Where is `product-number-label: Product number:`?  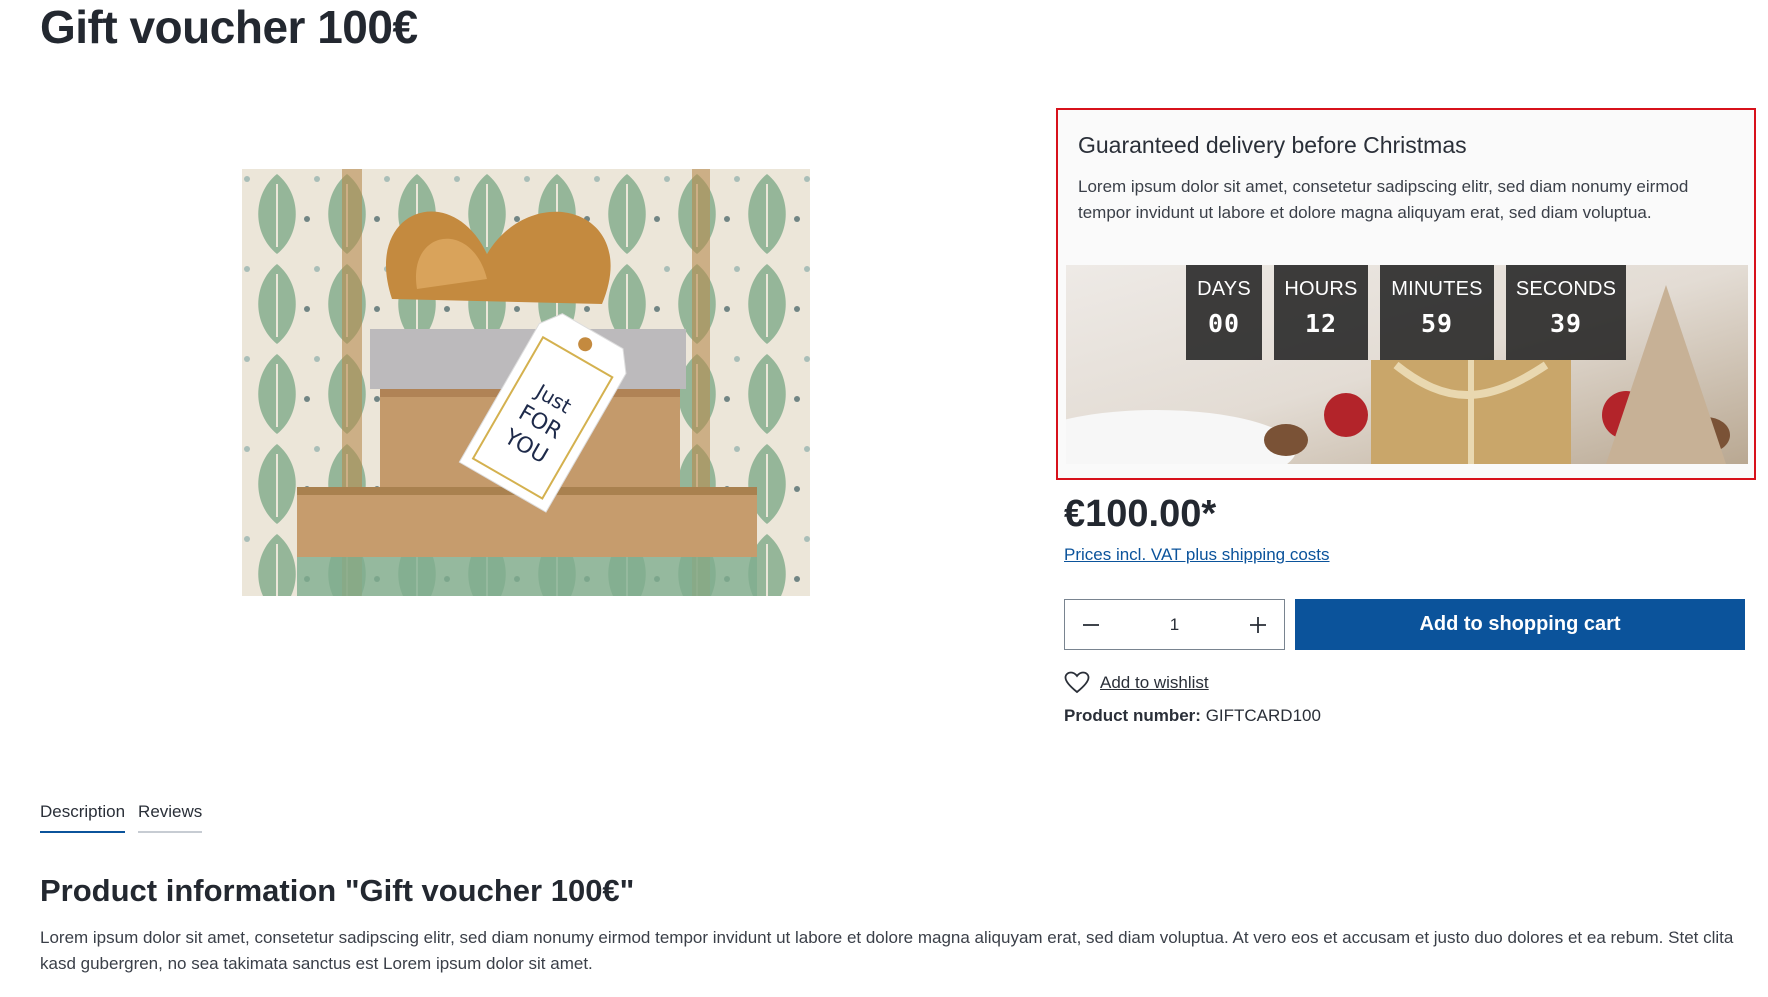 product-number-label: Product number: is located at coordinates (1132, 715).